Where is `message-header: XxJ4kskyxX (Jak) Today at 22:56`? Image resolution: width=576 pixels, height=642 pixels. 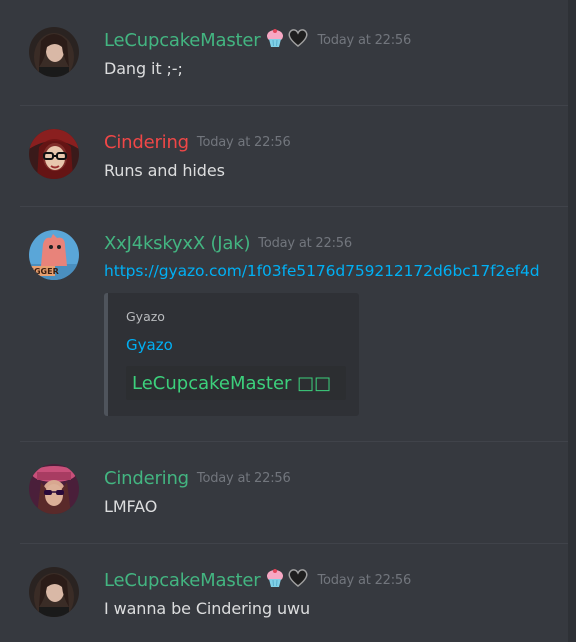 message-header: XxJ4kskyxX (Jak) Today at 22:56 is located at coordinates (228, 243).